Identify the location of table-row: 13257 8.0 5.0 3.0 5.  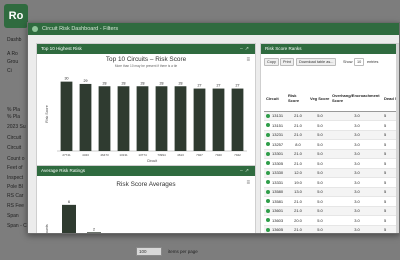
(331, 144).